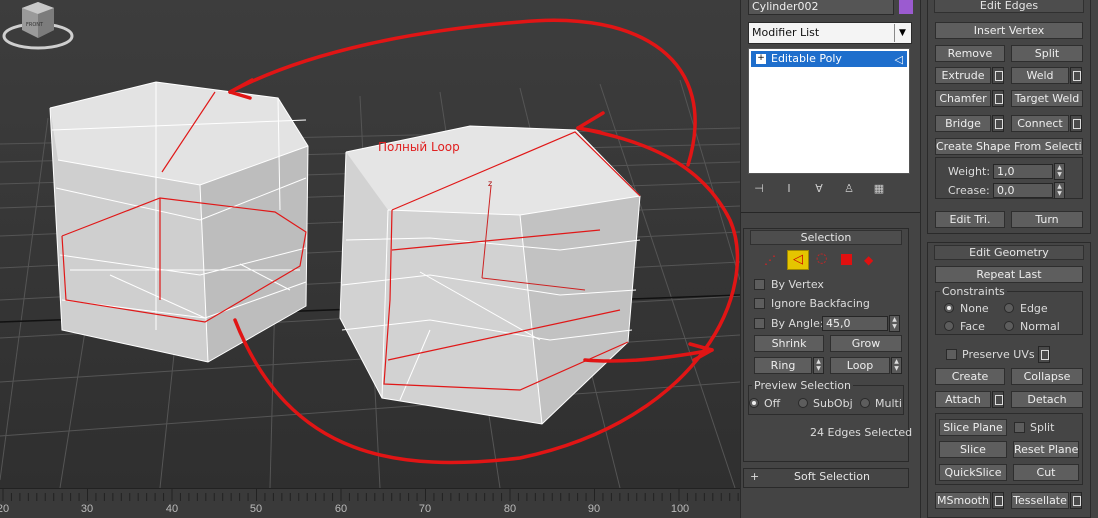  What do you see at coordinates (998, 500) in the screenshot?
I see `msmooth-settings-icon` at bounding box center [998, 500].